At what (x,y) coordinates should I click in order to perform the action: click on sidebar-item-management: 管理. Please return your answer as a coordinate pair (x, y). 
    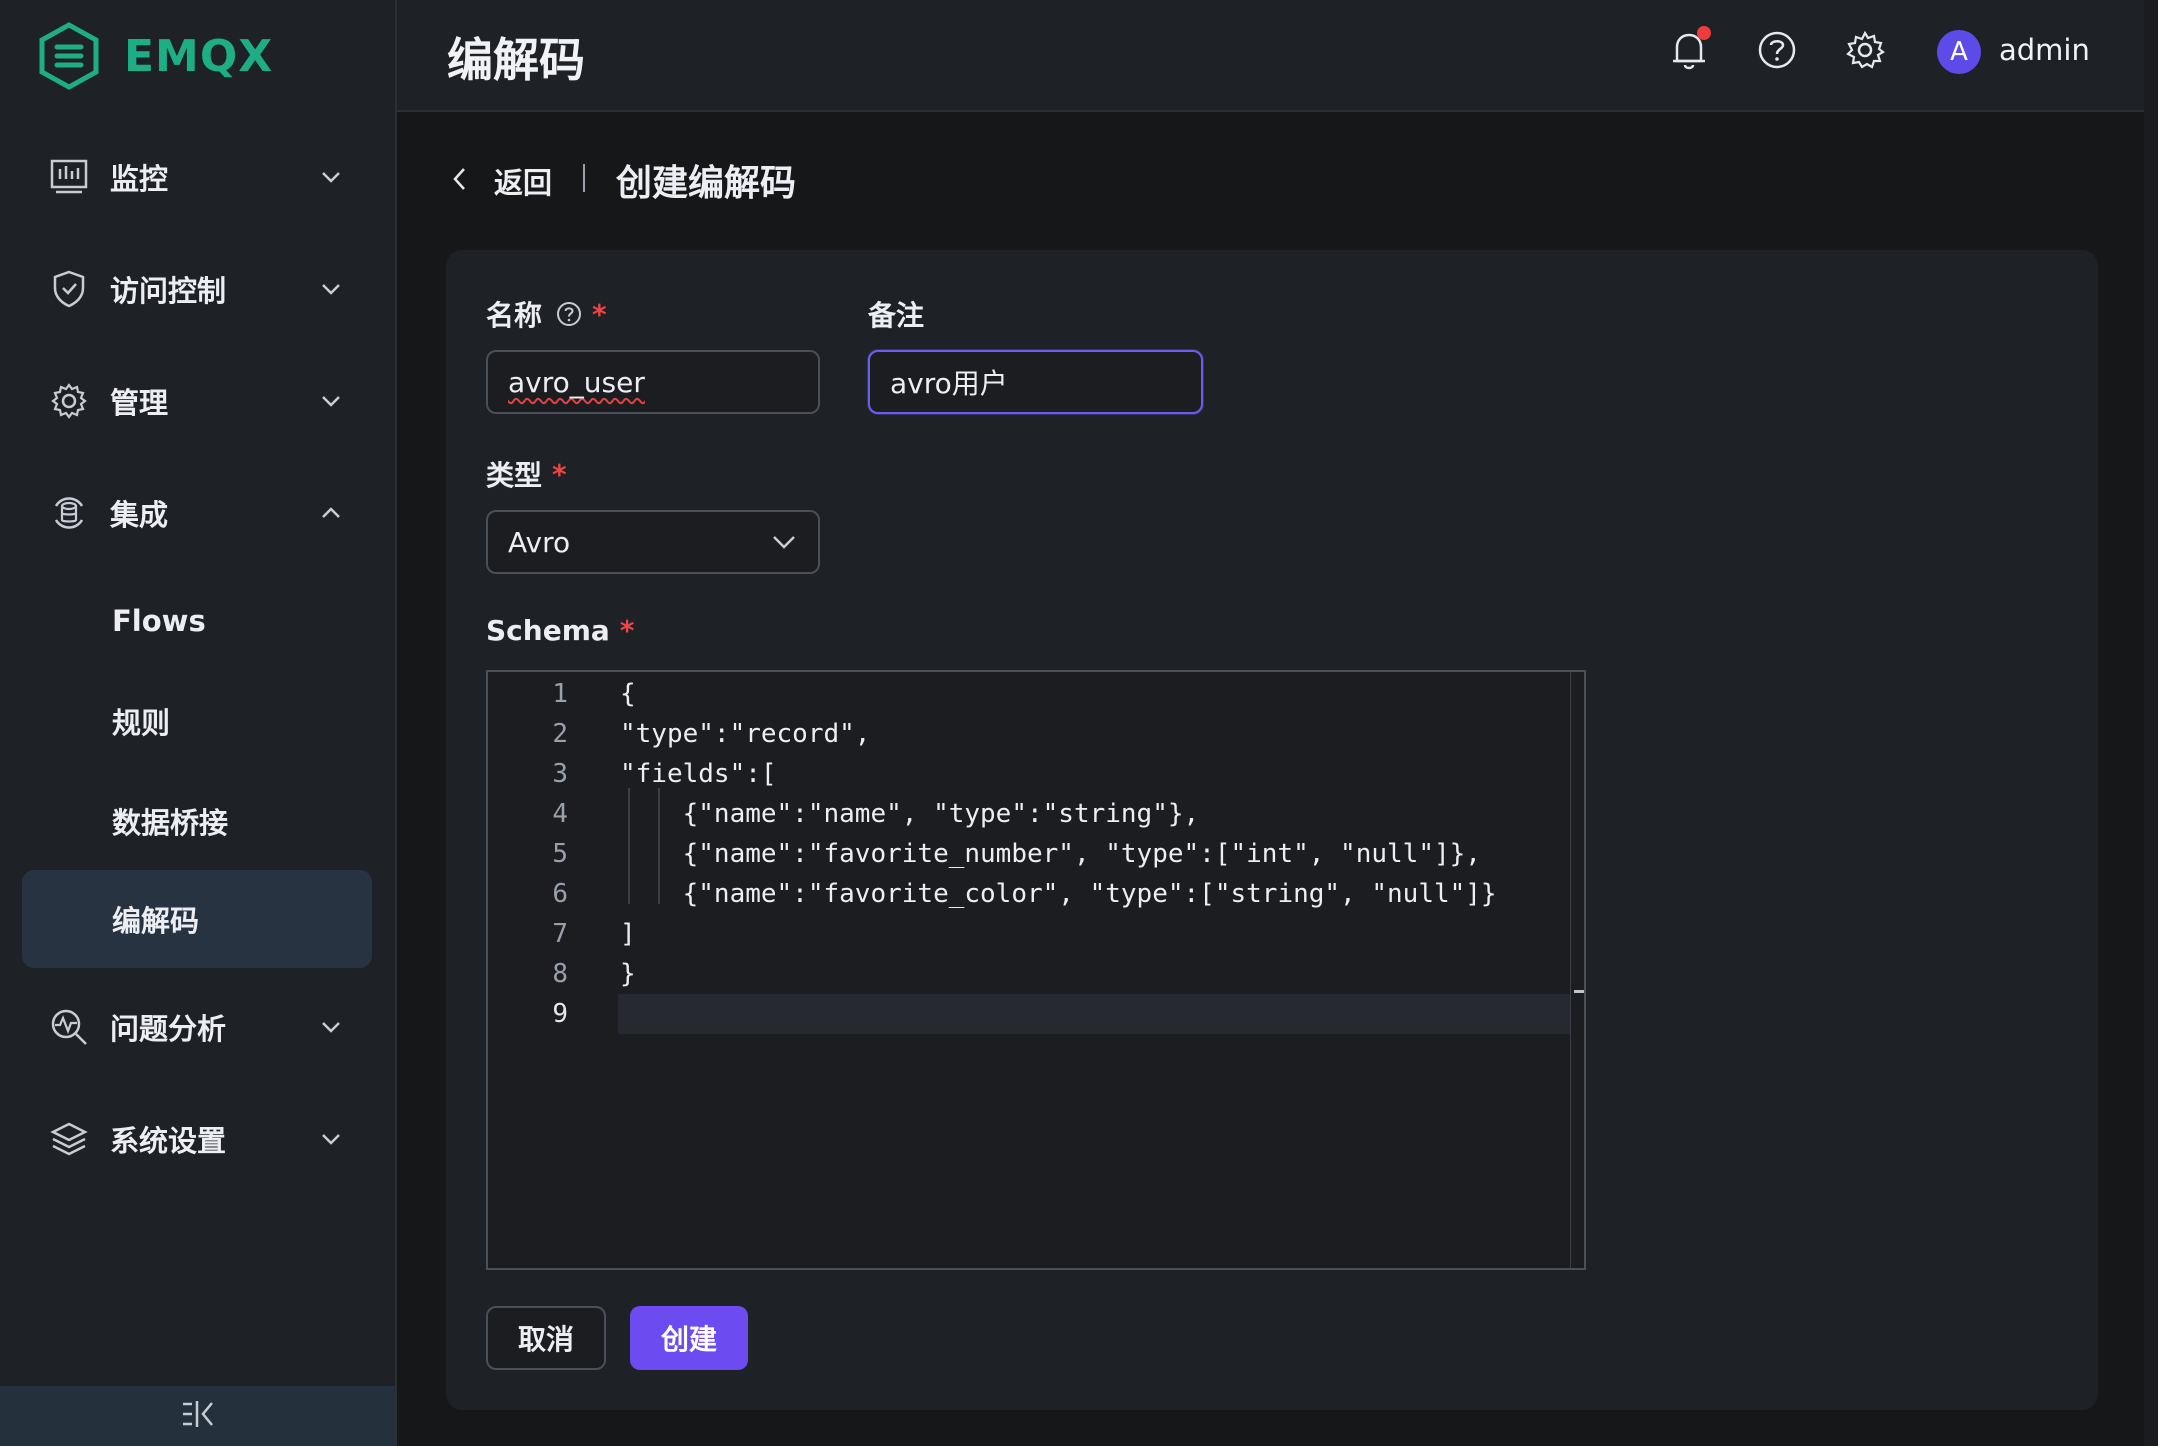
    Looking at the image, I should click on (197, 401).